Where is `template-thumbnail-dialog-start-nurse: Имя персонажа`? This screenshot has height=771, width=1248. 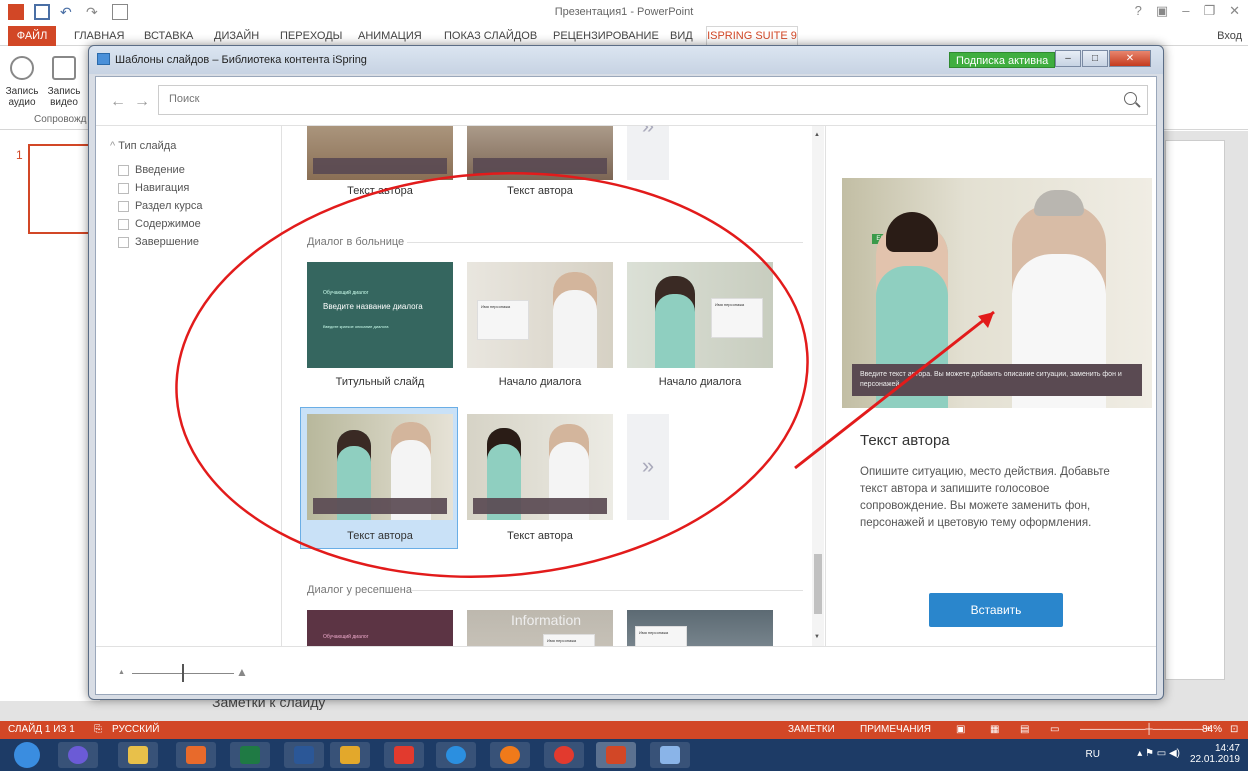 template-thumbnail-dialog-start-nurse: Имя персонажа is located at coordinates (700, 315).